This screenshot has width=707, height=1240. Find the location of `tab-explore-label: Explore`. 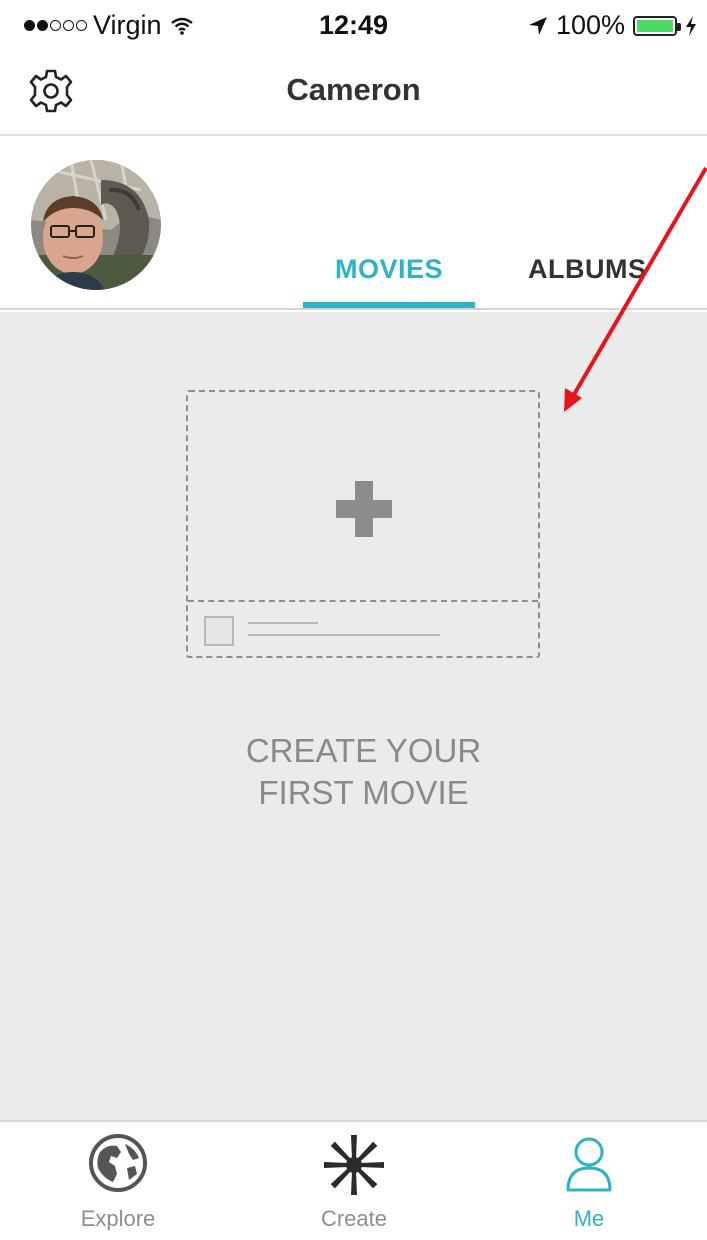

tab-explore-label: Explore is located at coordinates (118, 1218).